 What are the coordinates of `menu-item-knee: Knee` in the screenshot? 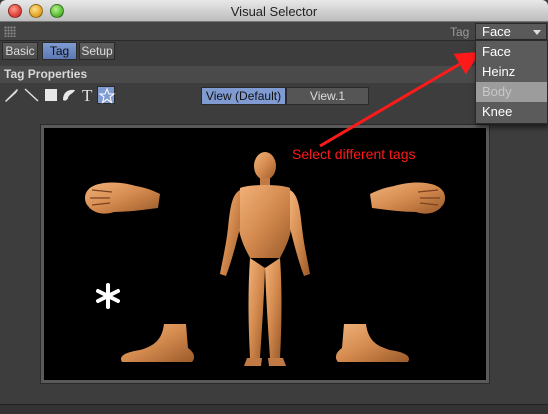 It's located at (511, 112).